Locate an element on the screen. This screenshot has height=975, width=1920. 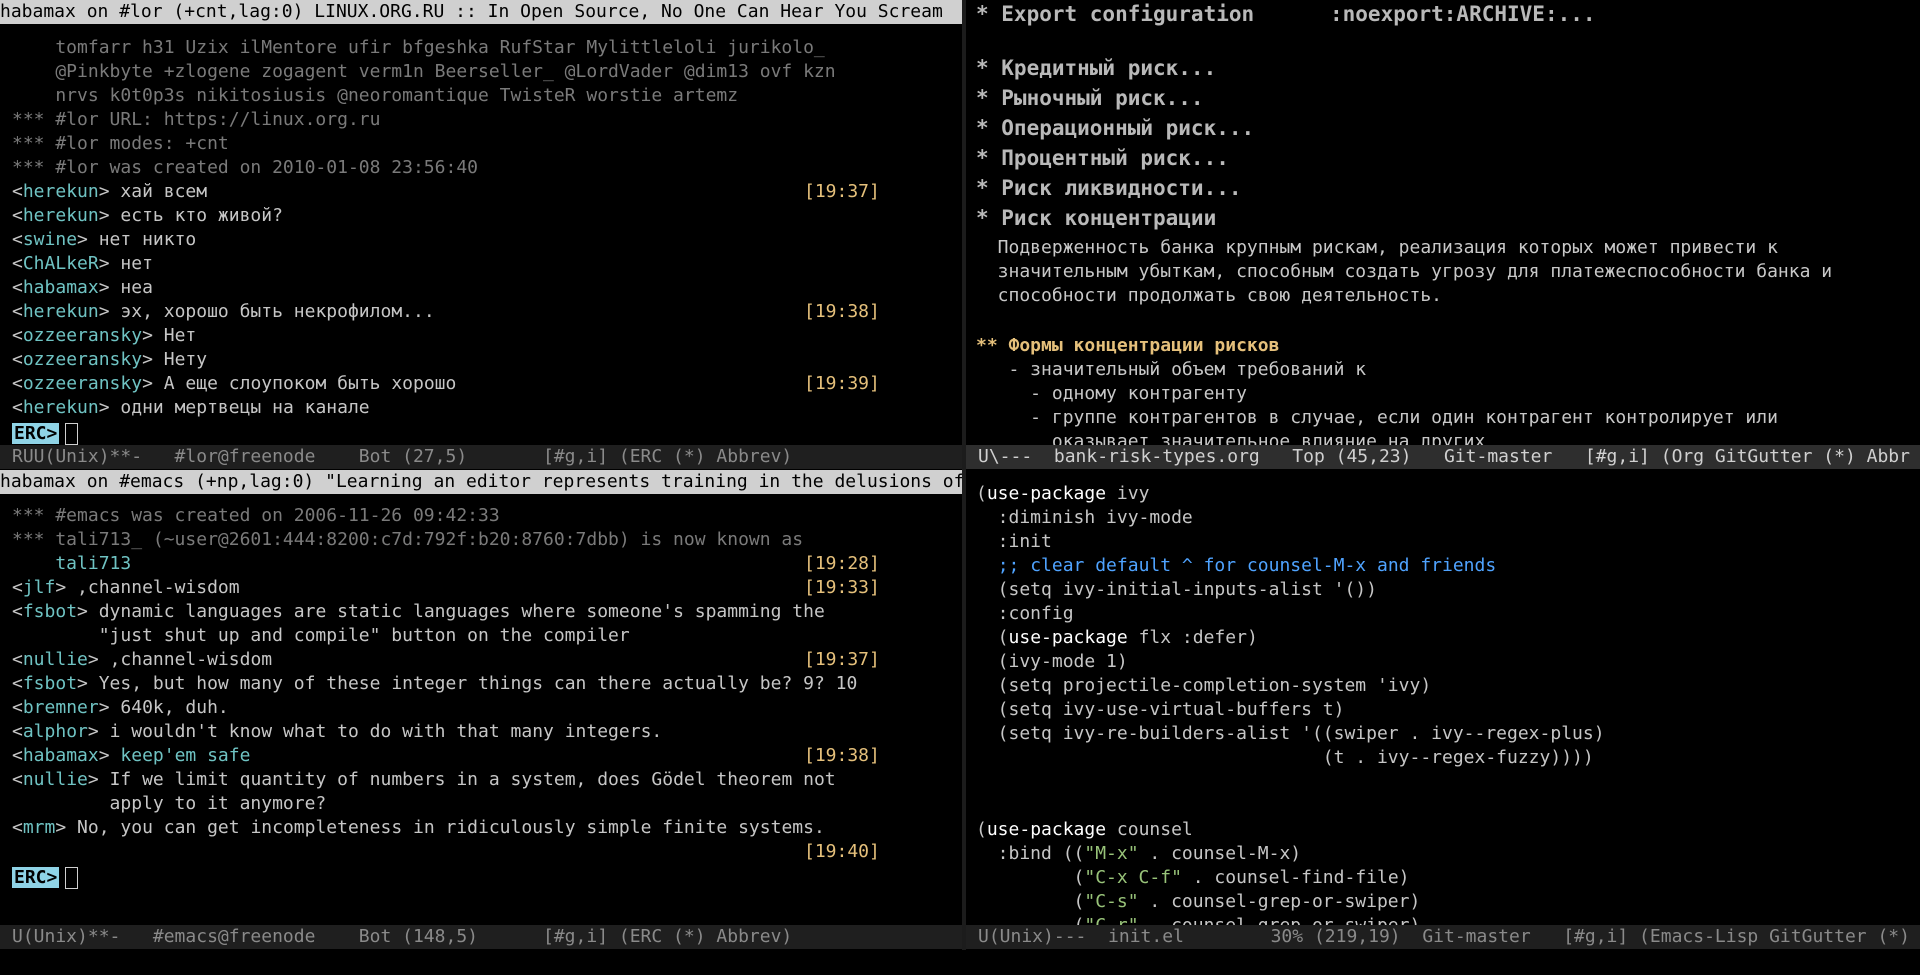
message-text: нет никто is located at coordinates (147, 239).